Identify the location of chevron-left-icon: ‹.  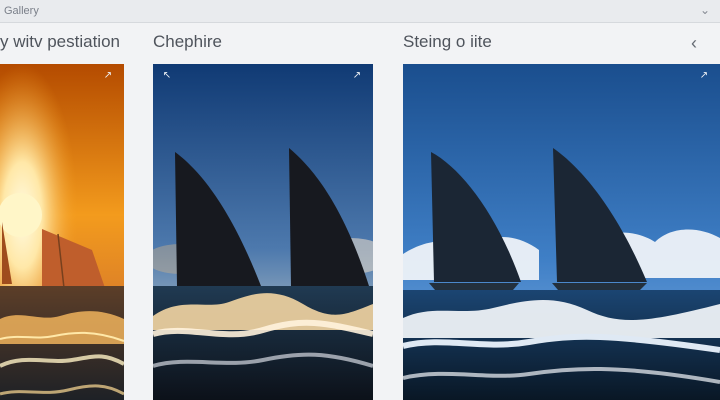
(694, 43).